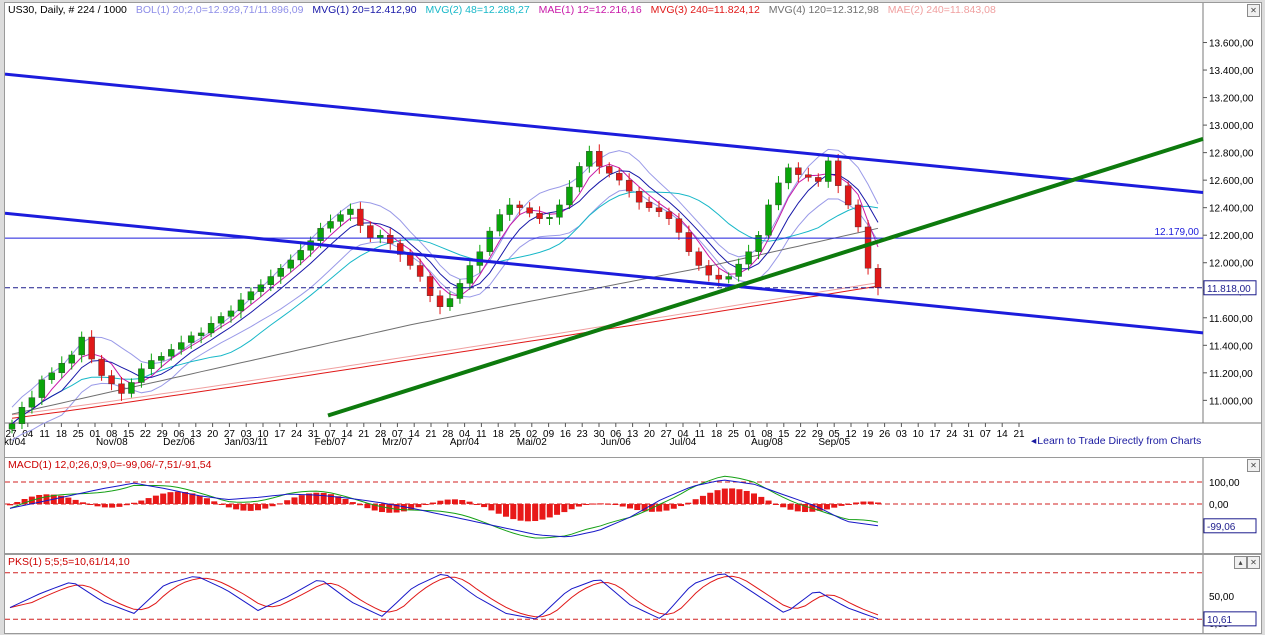 Image resolution: width=1265 pixels, height=635 pixels. Describe the element at coordinates (465, 442) in the screenshot. I see `month-label: Apr/04` at that location.